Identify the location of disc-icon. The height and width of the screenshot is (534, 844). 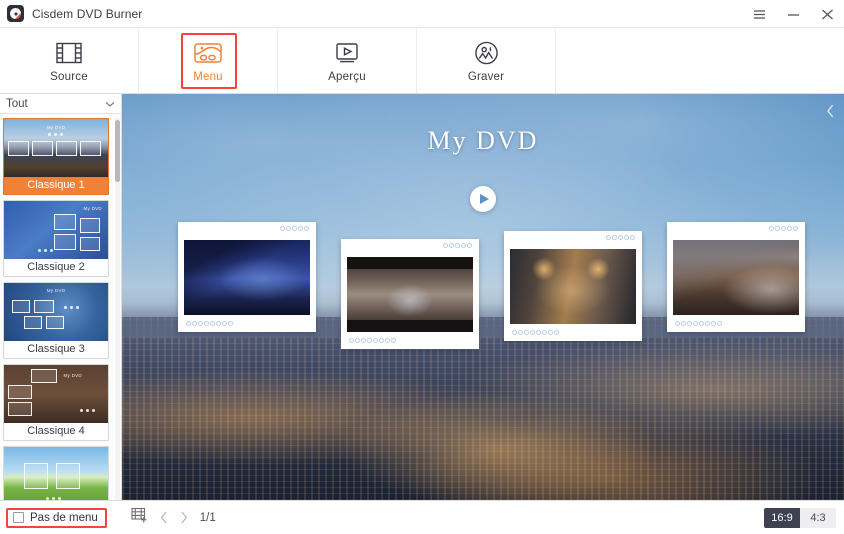
(15, 13).